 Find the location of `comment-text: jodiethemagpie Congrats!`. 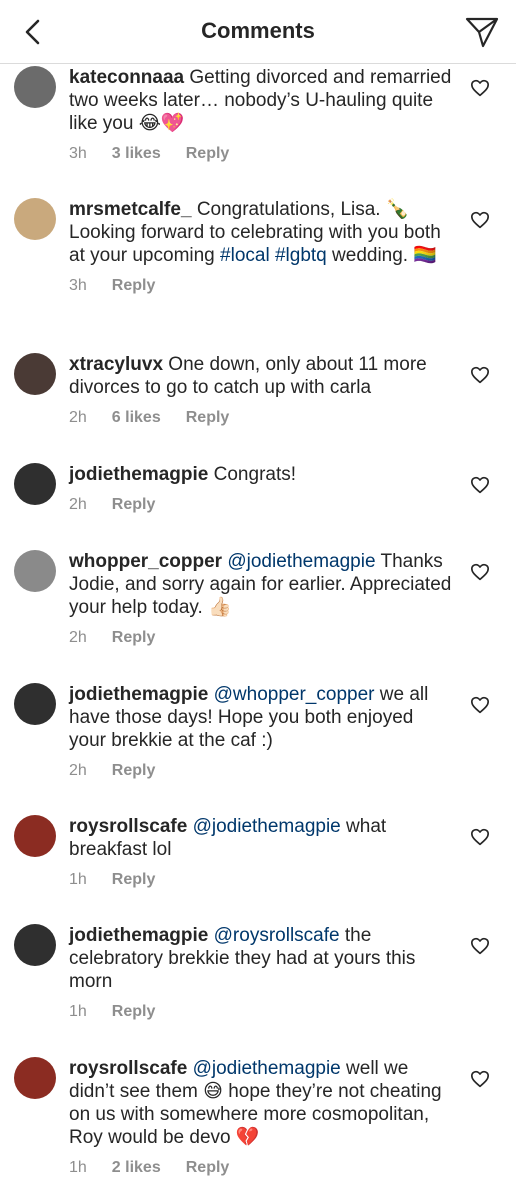

comment-text: jodiethemagpie Congrats! is located at coordinates (261, 474).